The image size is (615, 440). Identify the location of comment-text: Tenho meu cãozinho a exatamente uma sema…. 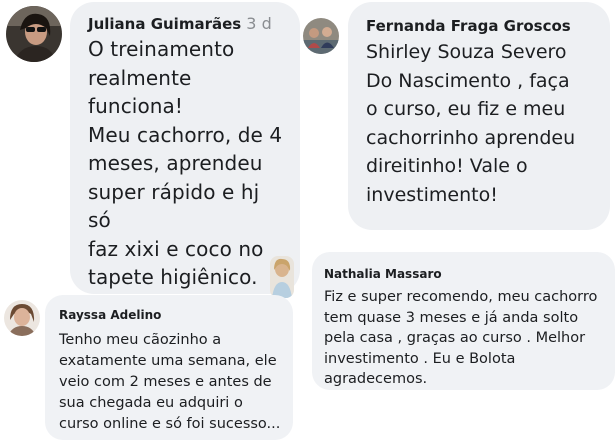
(170, 382).